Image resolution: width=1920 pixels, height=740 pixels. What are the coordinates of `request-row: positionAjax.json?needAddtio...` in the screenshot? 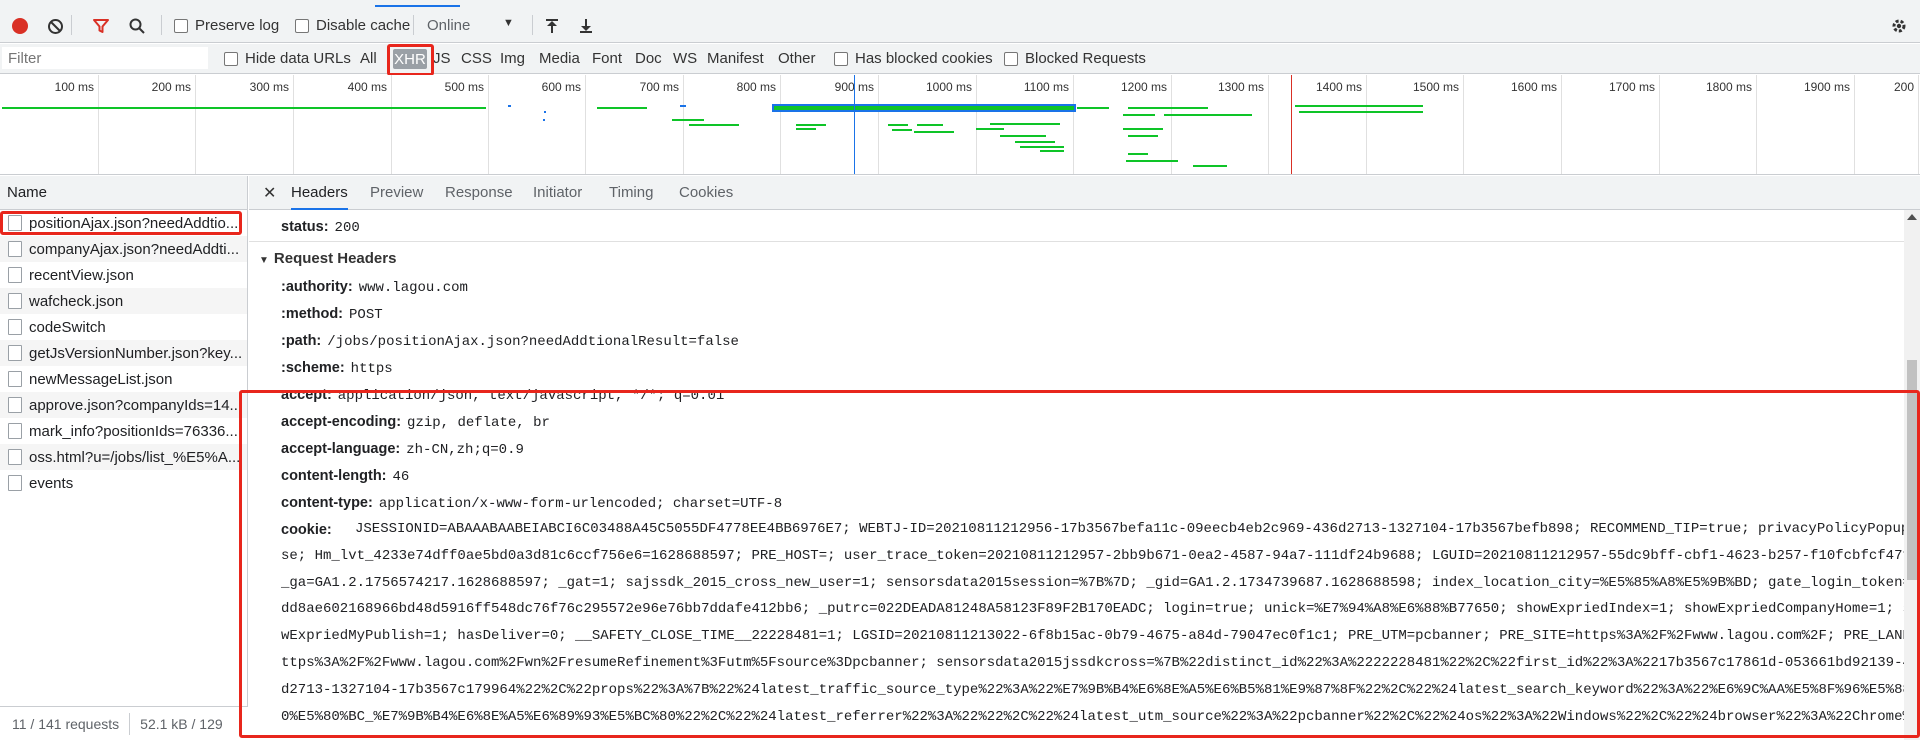 It's located at (123, 223).